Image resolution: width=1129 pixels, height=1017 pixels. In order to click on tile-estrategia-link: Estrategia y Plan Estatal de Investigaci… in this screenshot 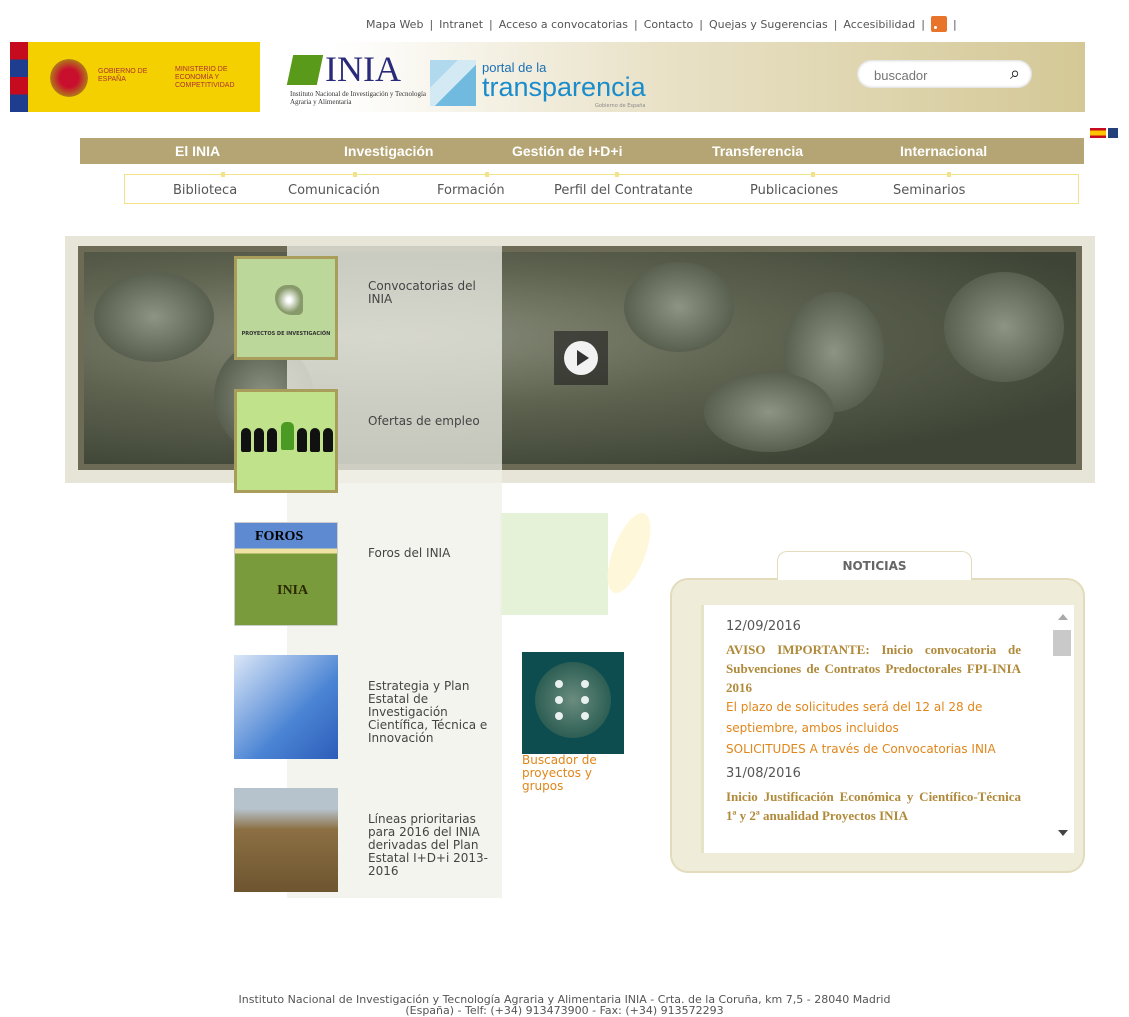, I will do `click(430, 712)`.